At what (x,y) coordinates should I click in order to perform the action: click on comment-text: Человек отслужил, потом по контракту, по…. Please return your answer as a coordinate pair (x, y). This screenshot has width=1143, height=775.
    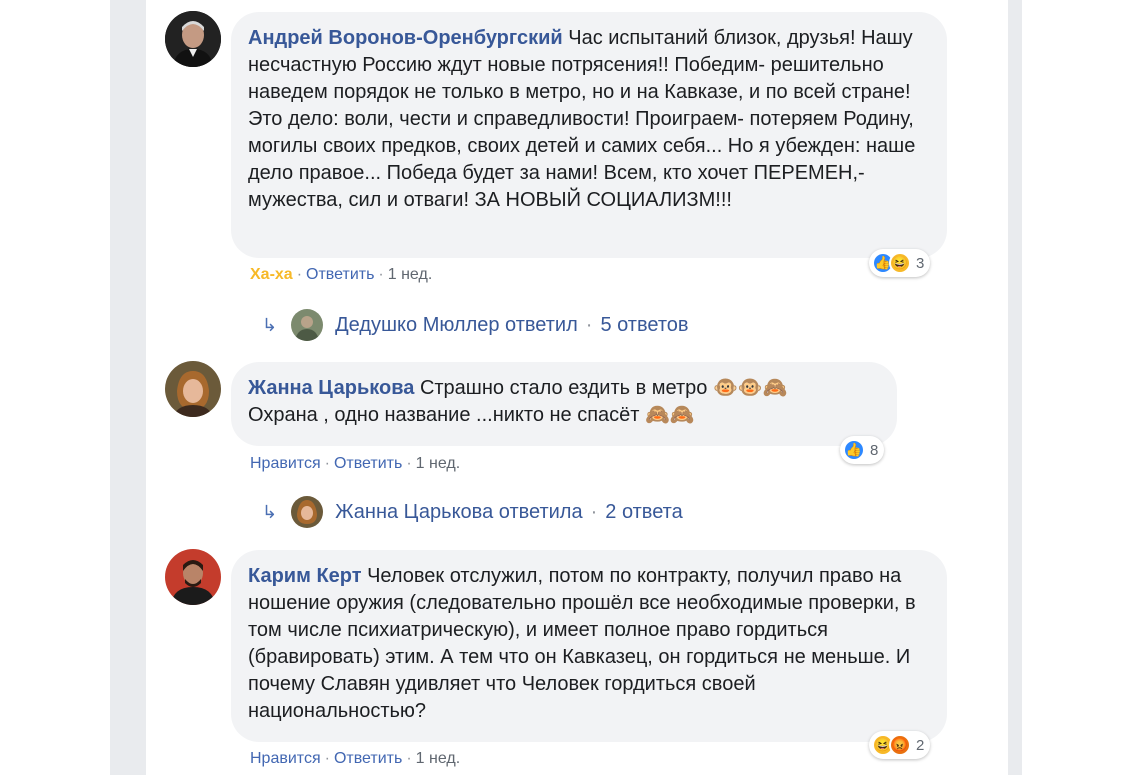
    Looking at the image, I should click on (582, 643).